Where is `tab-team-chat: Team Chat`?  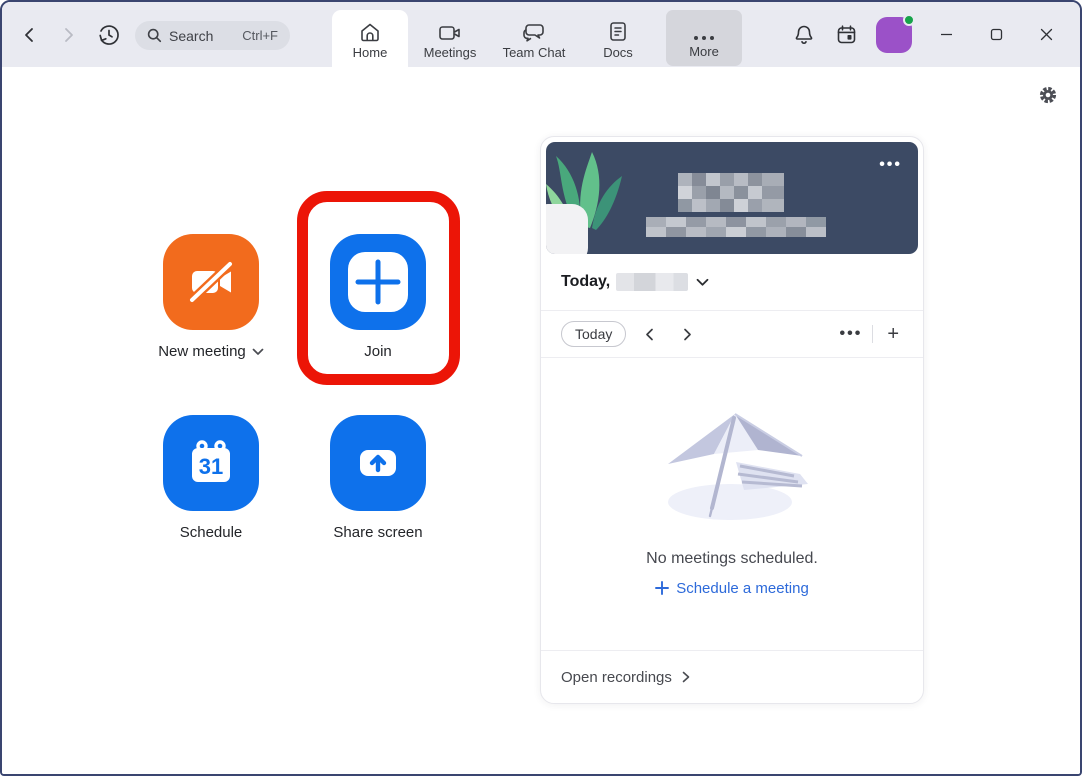
tab-team-chat: Team Chat is located at coordinates (534, 38).